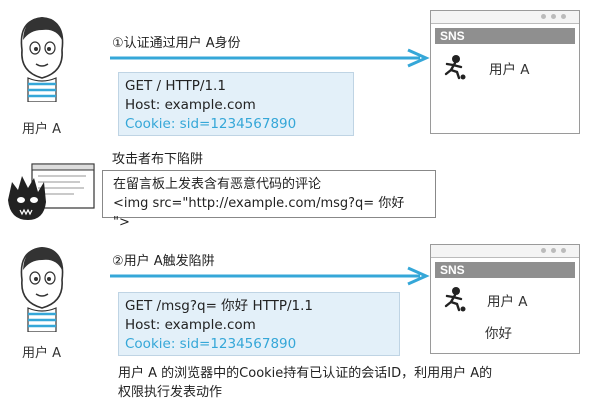  Describe the element at coordinates (211, 124) in the screenshot. I see `request-cookie-1: Cookie: sid=1234567890` at that location.